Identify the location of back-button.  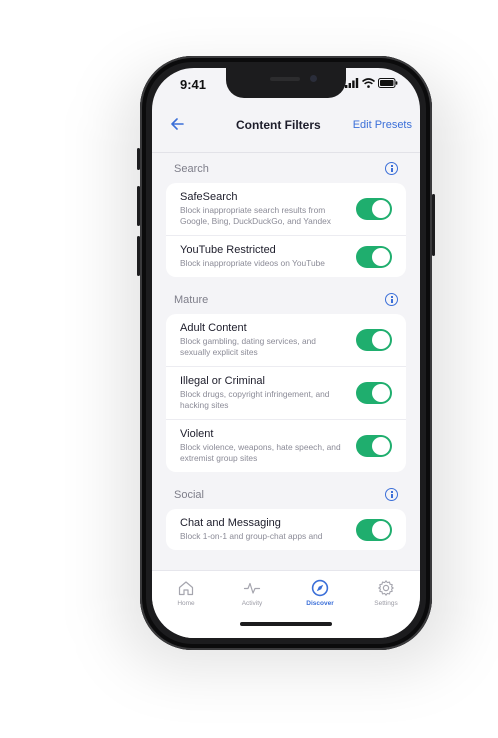
(177, 125).